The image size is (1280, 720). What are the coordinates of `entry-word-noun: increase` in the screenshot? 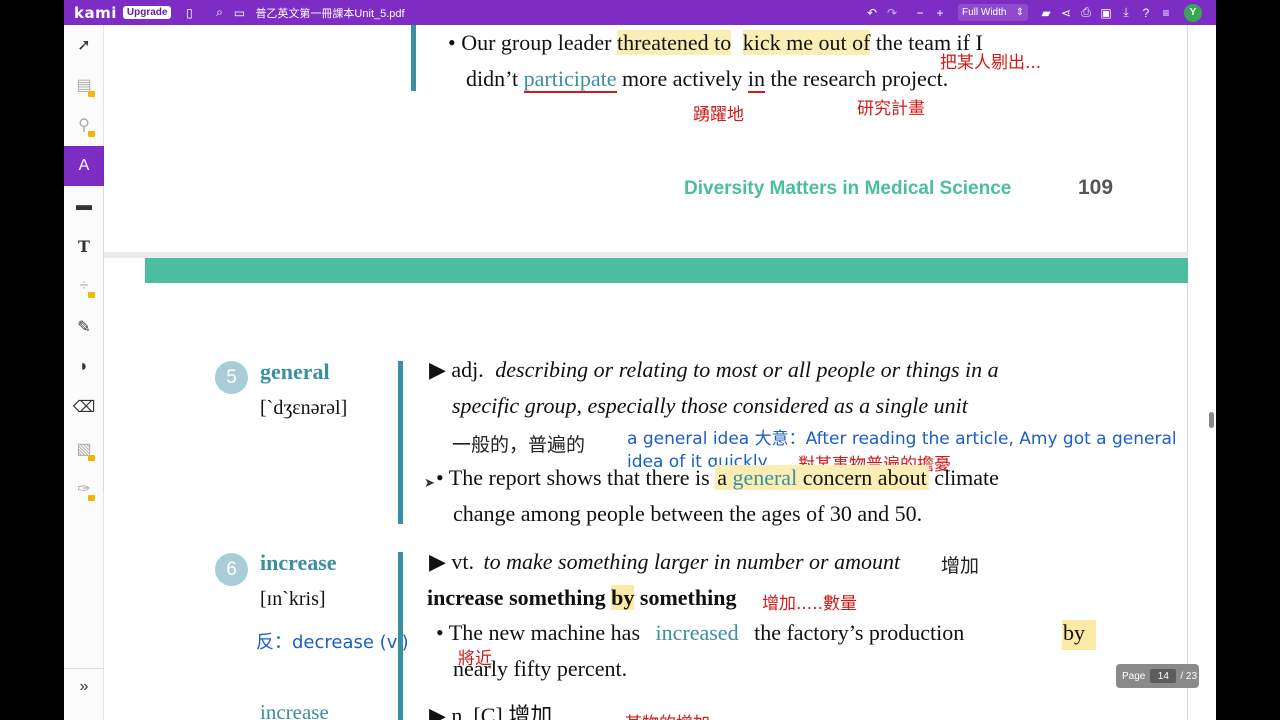 It's located at (294, 710).